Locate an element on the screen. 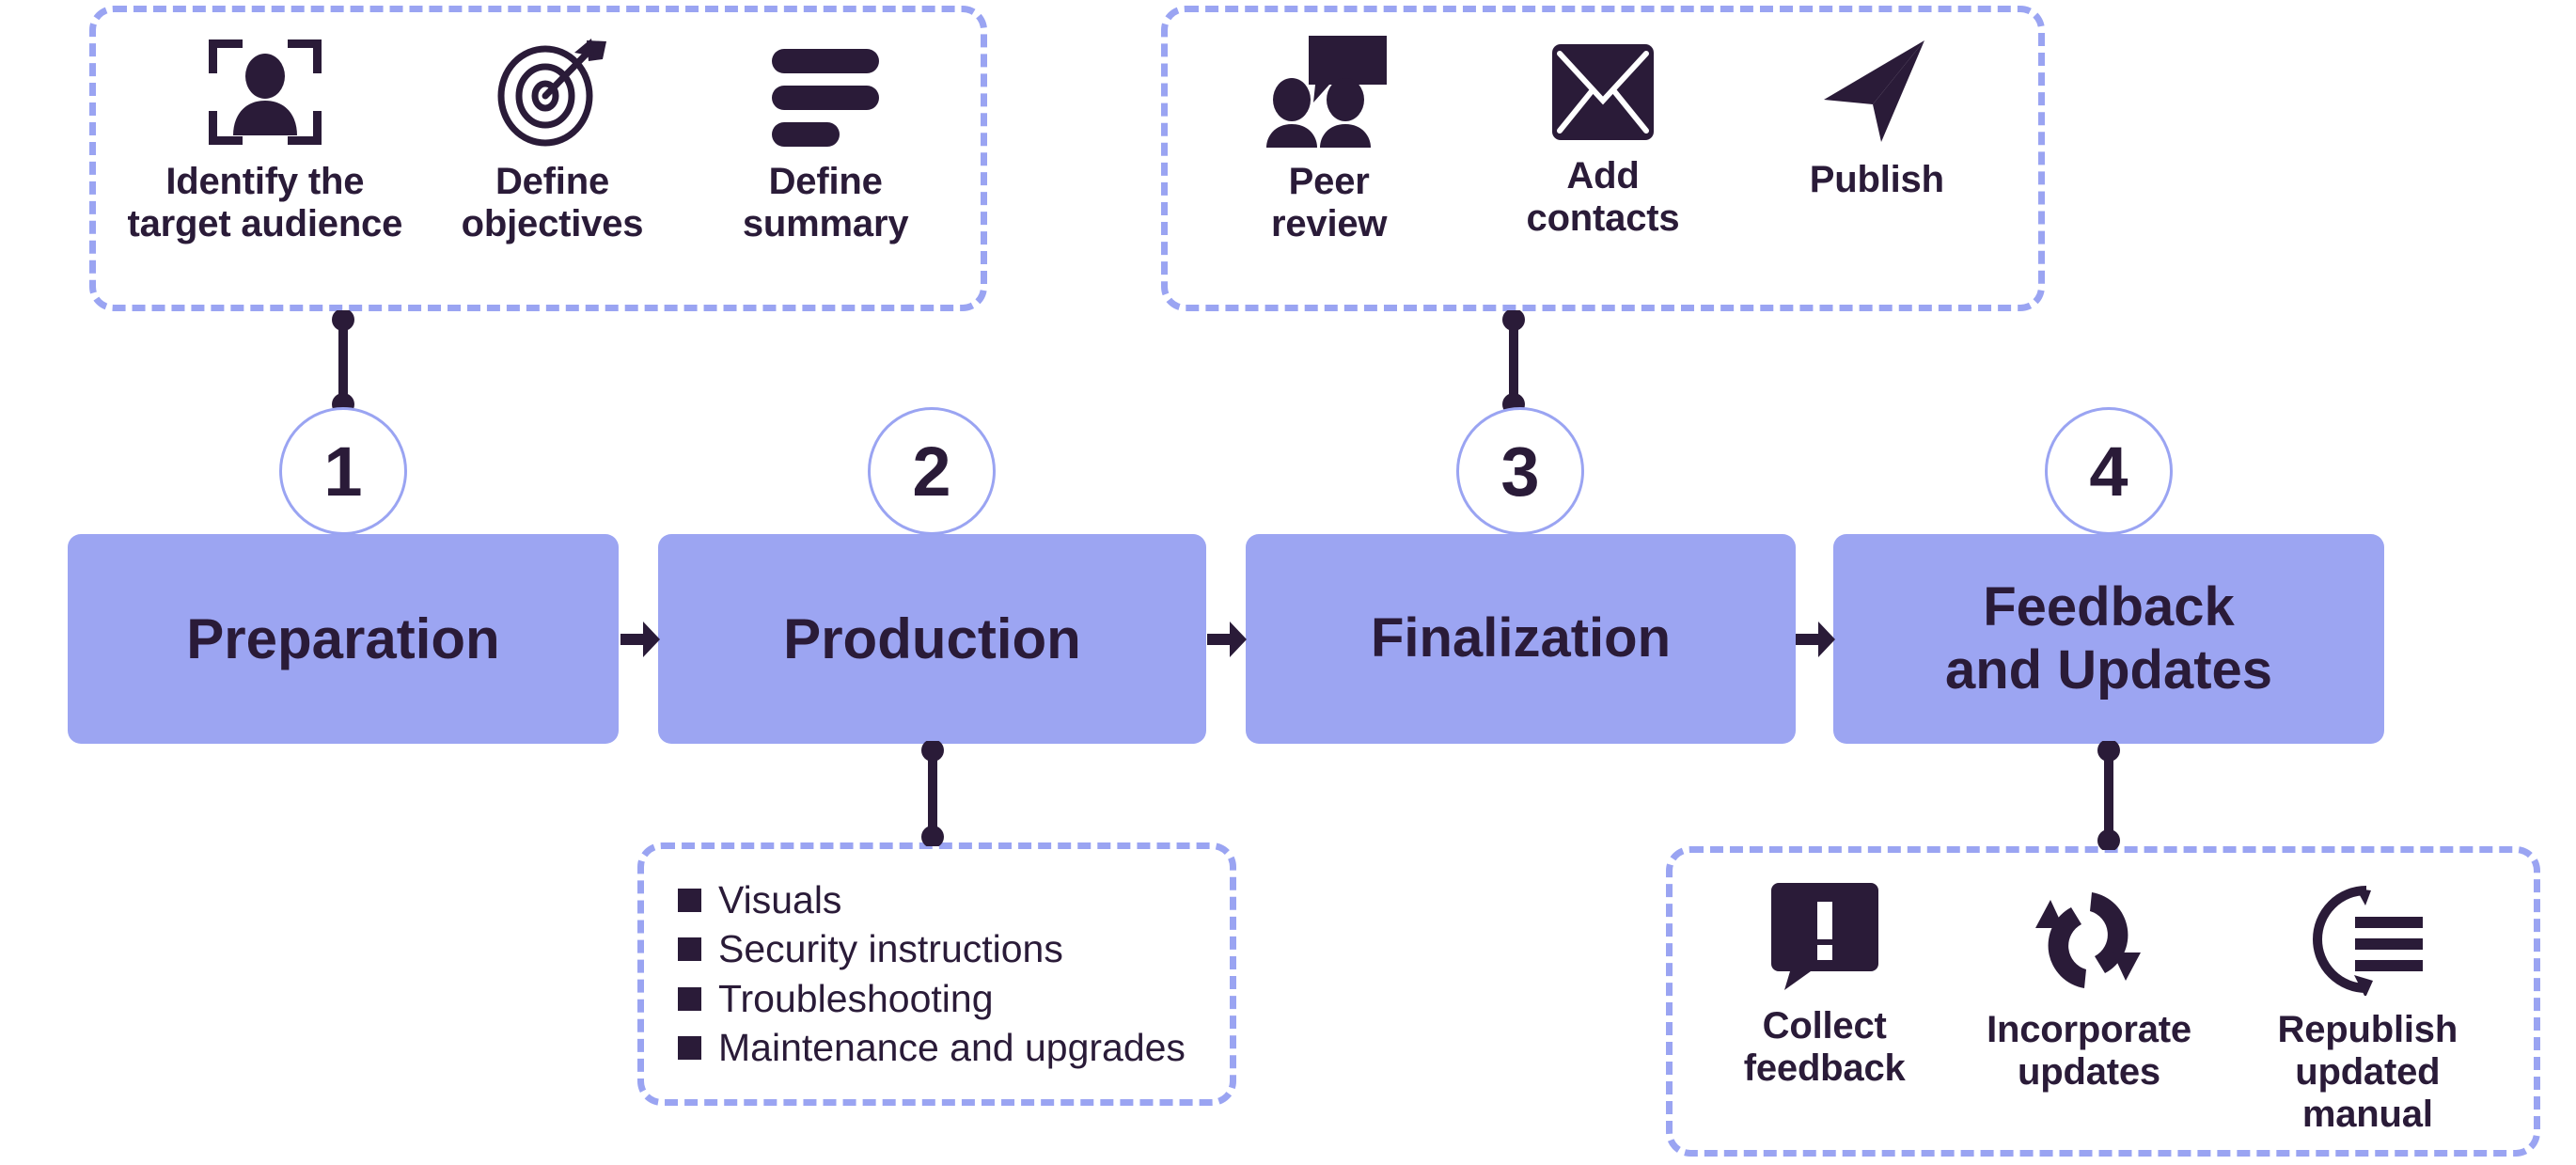 Image resolution: width=2576 pixels, height=1165 pixels. list-item-label: Maintenance and upgrades is located at coordinates (952, 1047).